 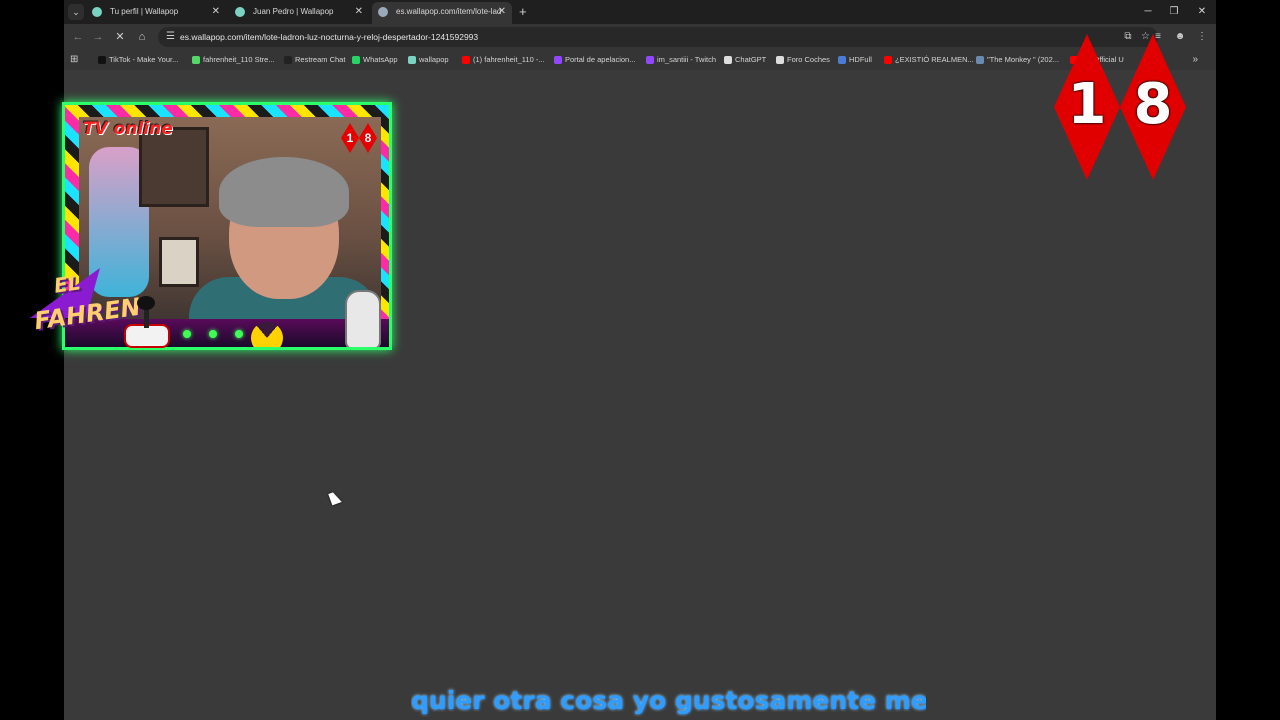 What do you see at coordinates (383, 12) in the screenshot?
I see `loading-favicon-icon` at bounding box center [383, 12].